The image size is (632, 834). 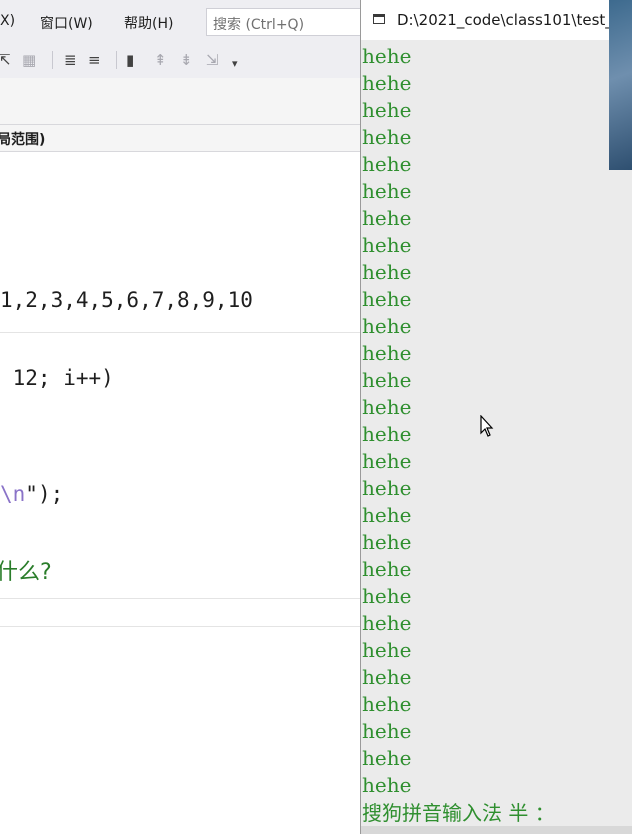 What do you see at coordinates (22, 139) in the screenshot?
I see `scope-dropdown: 局范围)` at bounding box center [22, 139].